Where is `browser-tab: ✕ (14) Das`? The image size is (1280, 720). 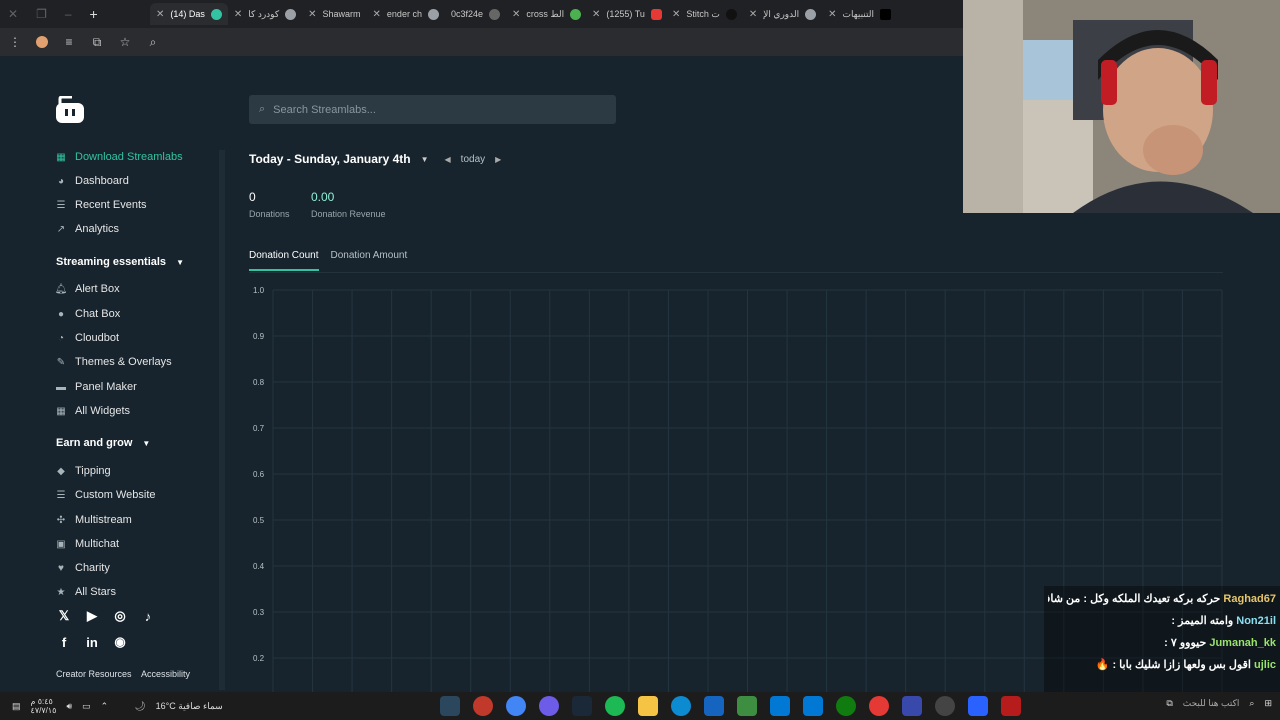 browser-tab: ✕ (14) Das is located at coordinates (189, 14).